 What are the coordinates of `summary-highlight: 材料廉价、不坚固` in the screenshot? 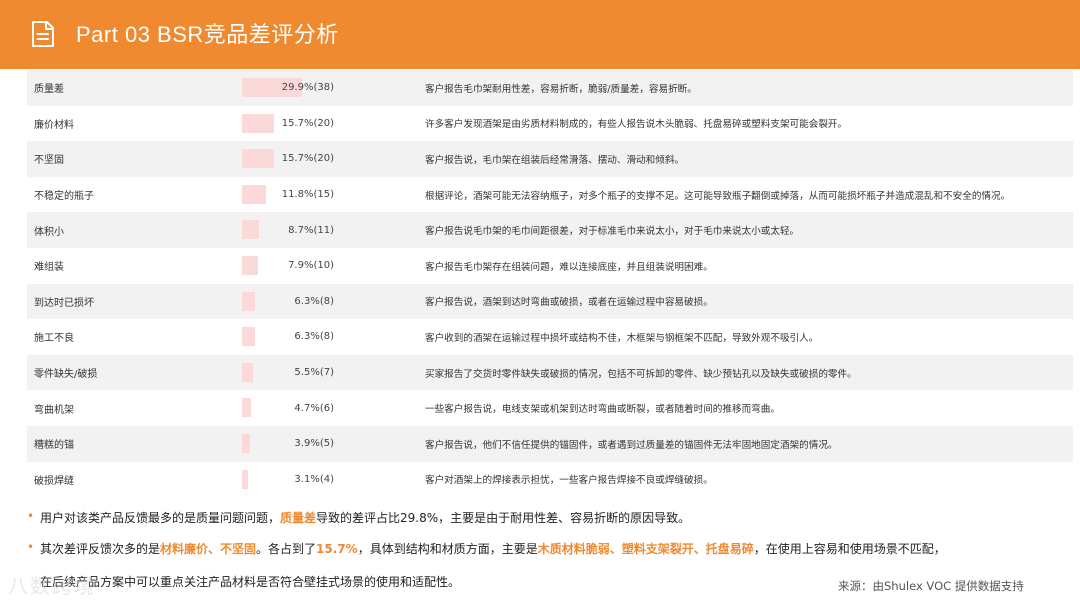 It's located at (208, 549).